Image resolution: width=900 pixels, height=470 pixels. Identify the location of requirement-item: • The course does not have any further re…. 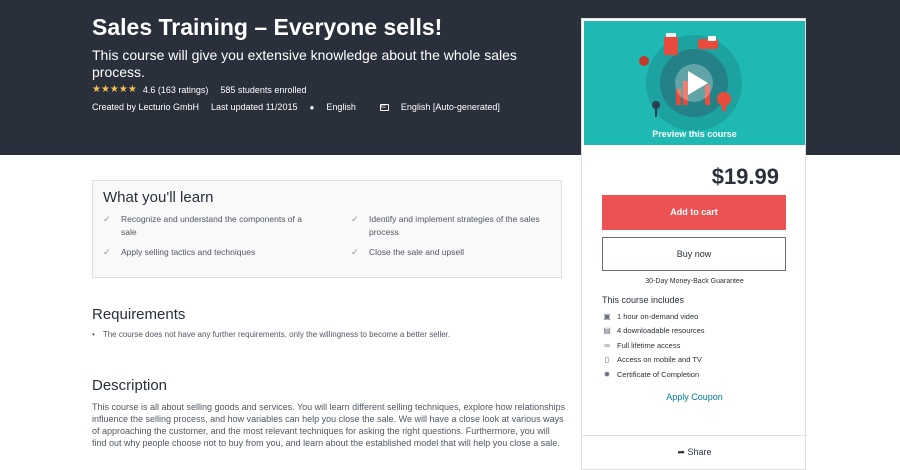
(271, 334).